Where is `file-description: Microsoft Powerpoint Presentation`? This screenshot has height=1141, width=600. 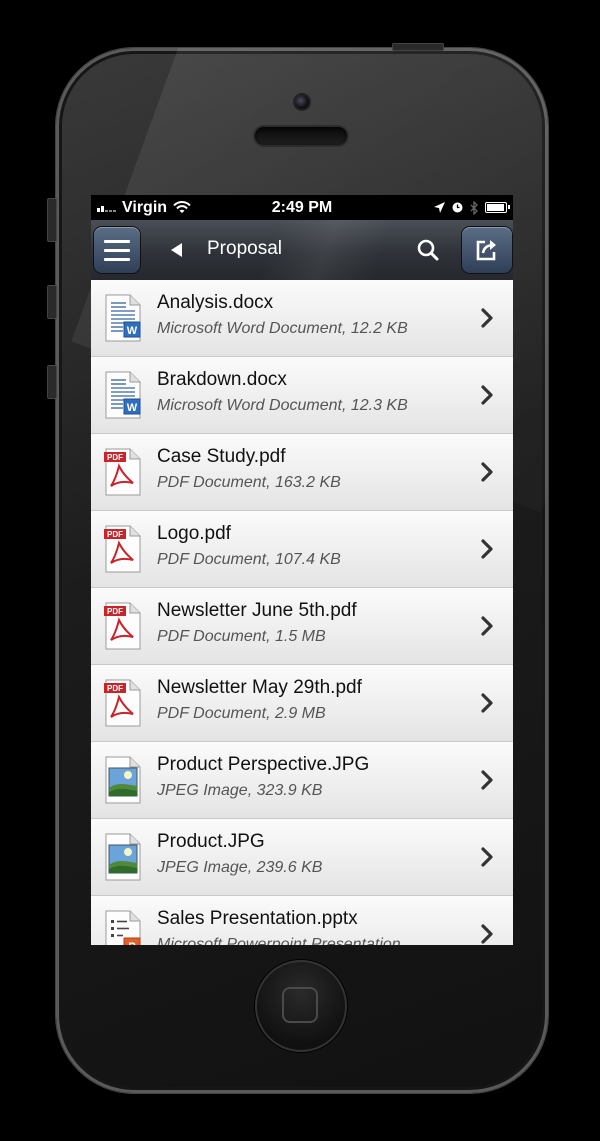
file-description: Microsoft Powerpoint Presentation is located at coordinates (279, 940).